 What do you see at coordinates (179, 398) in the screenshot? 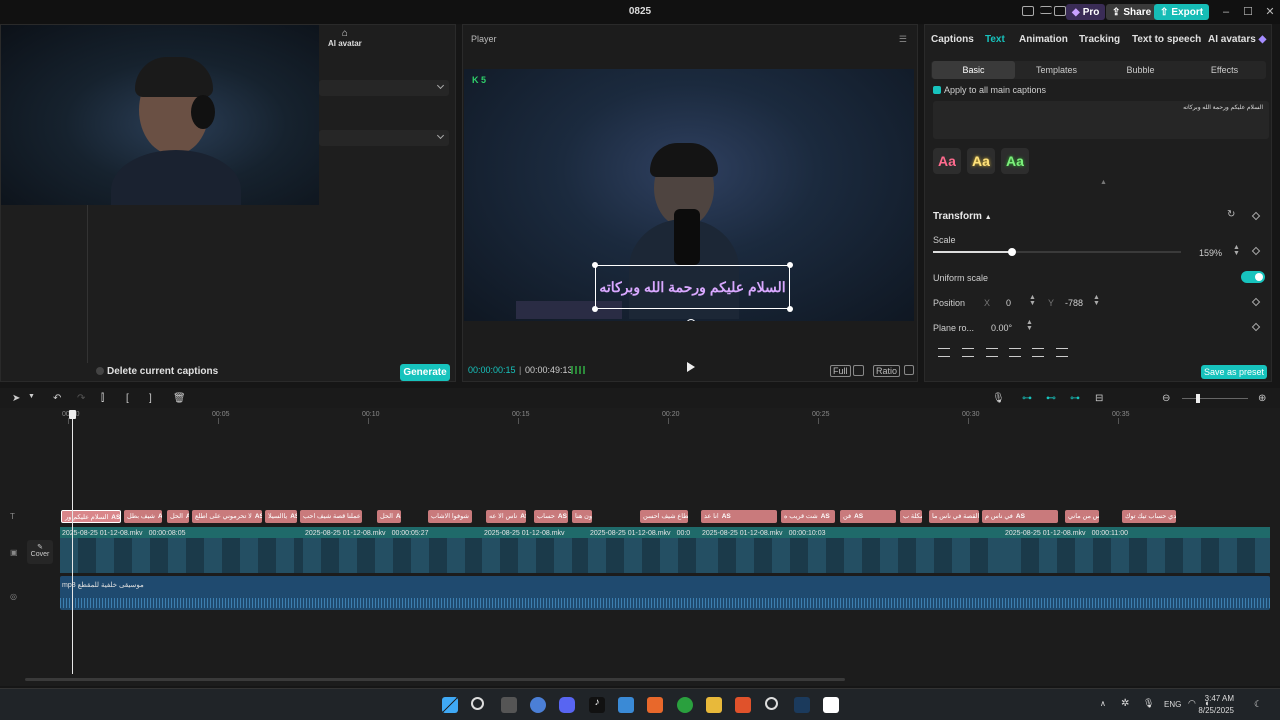
I see `delete-icon: 🗑` at bounding box center [179, 398].